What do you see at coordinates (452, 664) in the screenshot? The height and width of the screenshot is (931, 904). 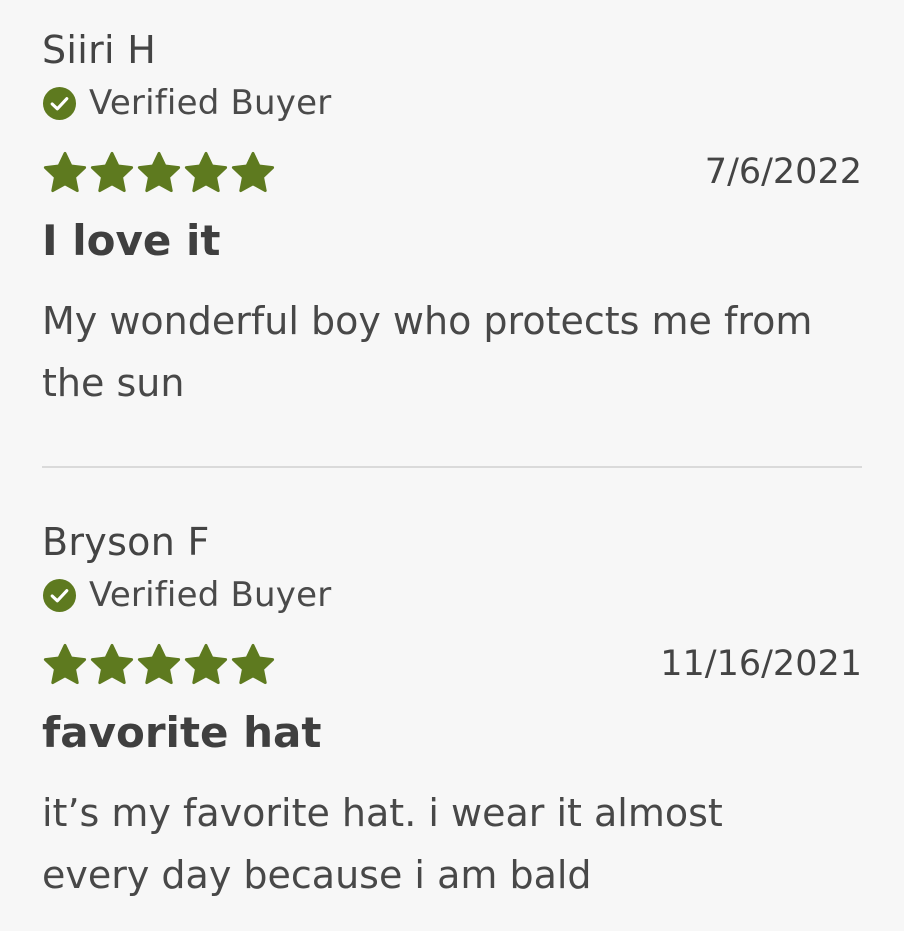 I see `rating-row: 11/16/2021` at bounding box center [452, 664].